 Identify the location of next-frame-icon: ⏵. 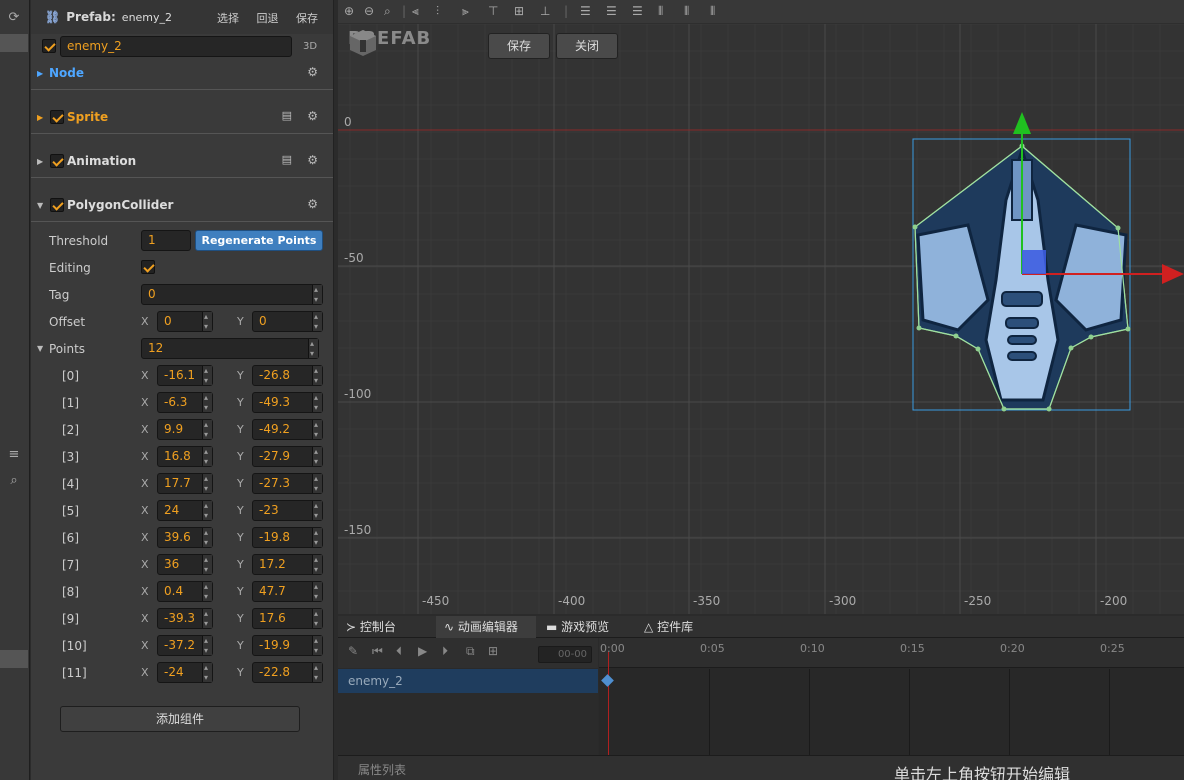
(445, 651).